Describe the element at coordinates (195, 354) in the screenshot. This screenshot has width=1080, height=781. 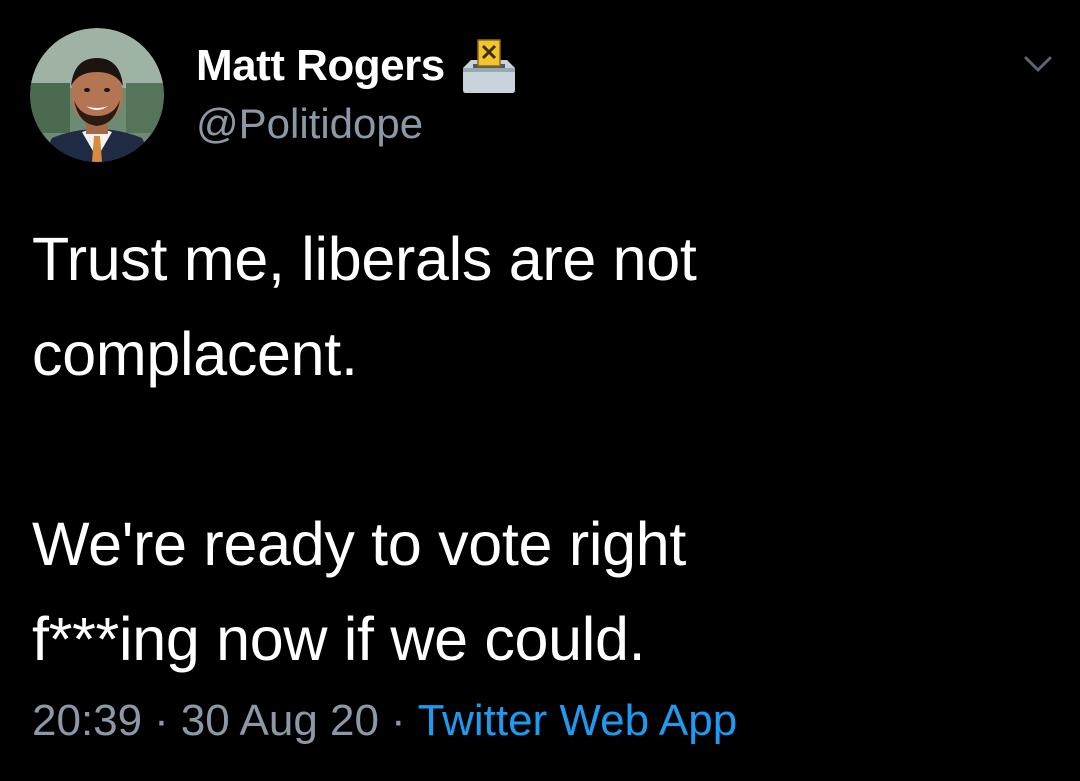
I see `tweet-line: complacent.` at that location.